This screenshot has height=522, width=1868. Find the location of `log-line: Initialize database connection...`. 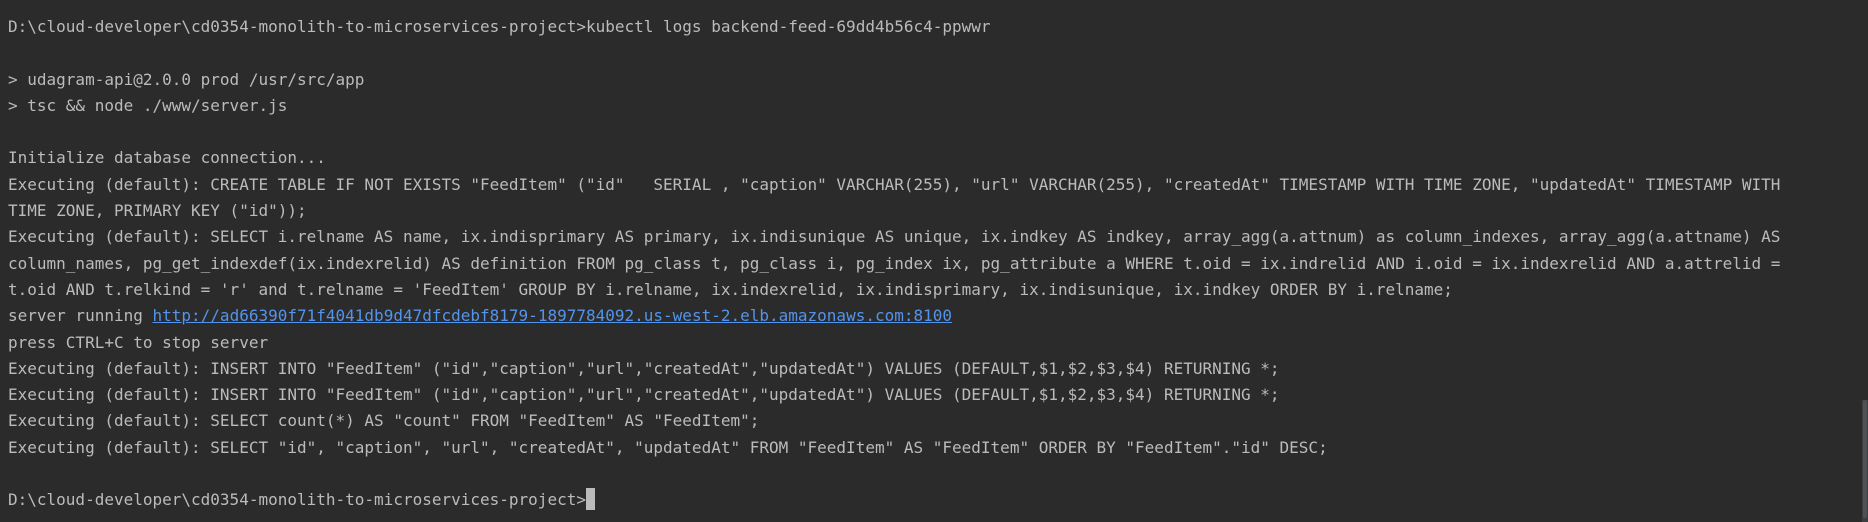

log-line: Initialize database connection... is located at coordinates (167, 158).